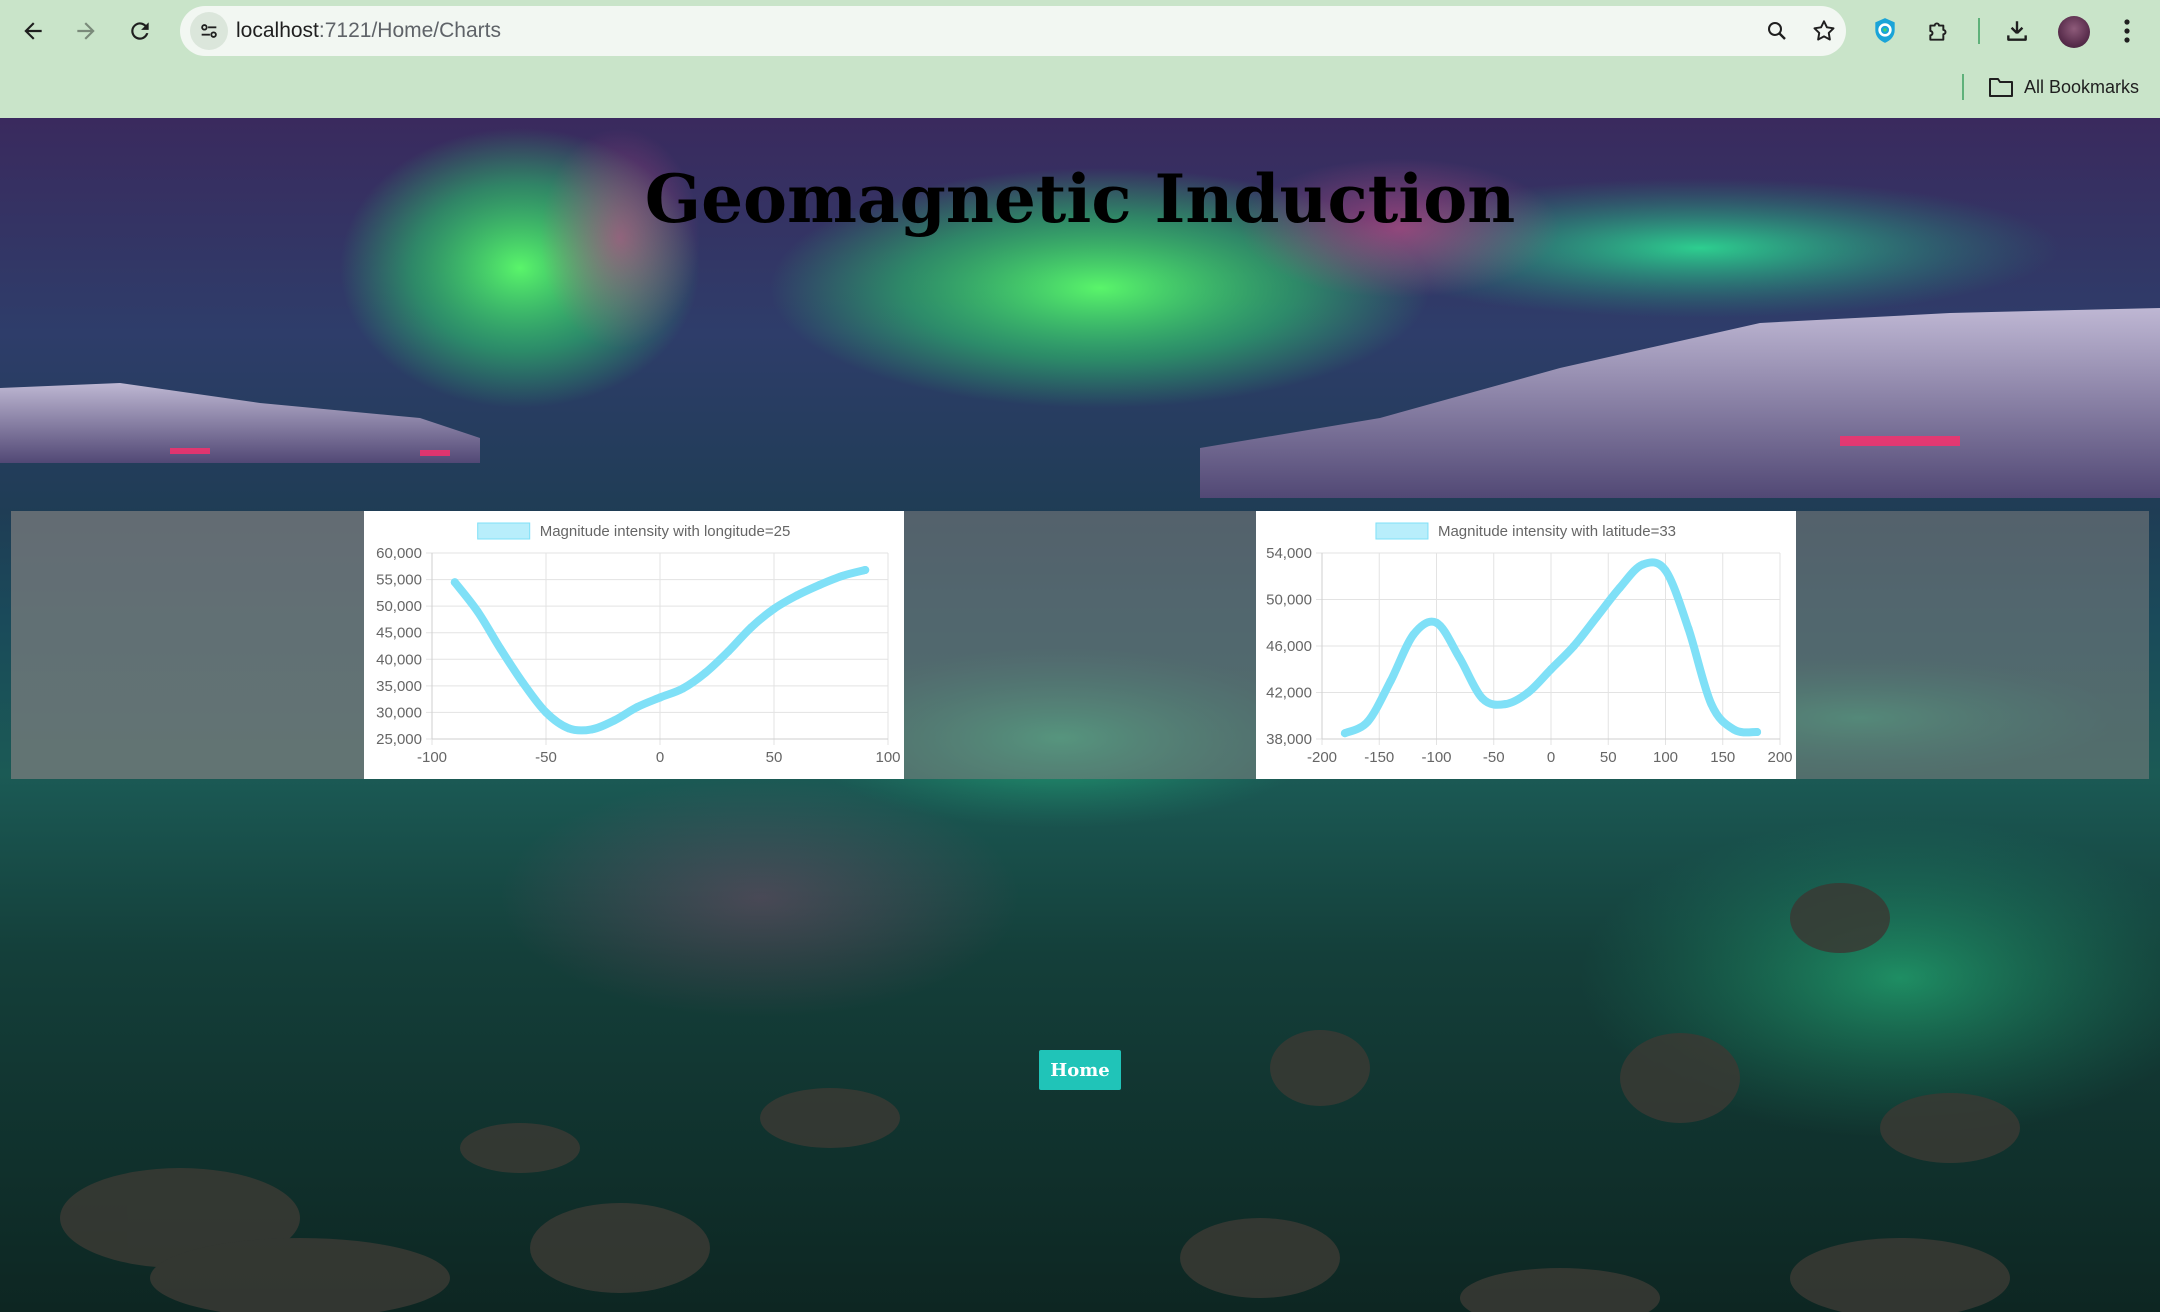  Describe the element at coordinates (546, 757) in the screenshot. I see `x-tick-label: -50` at that location.